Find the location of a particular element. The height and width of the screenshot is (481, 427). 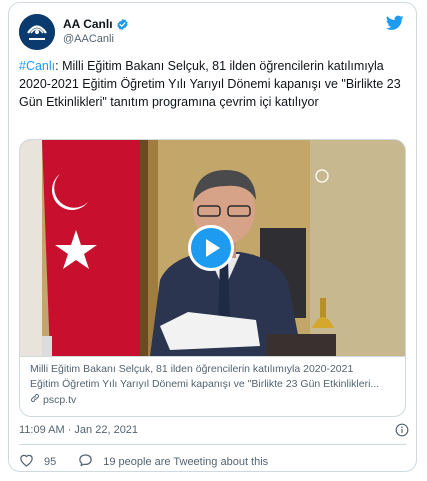

account-handle: @AACanli is located at coordinates (88, 39).